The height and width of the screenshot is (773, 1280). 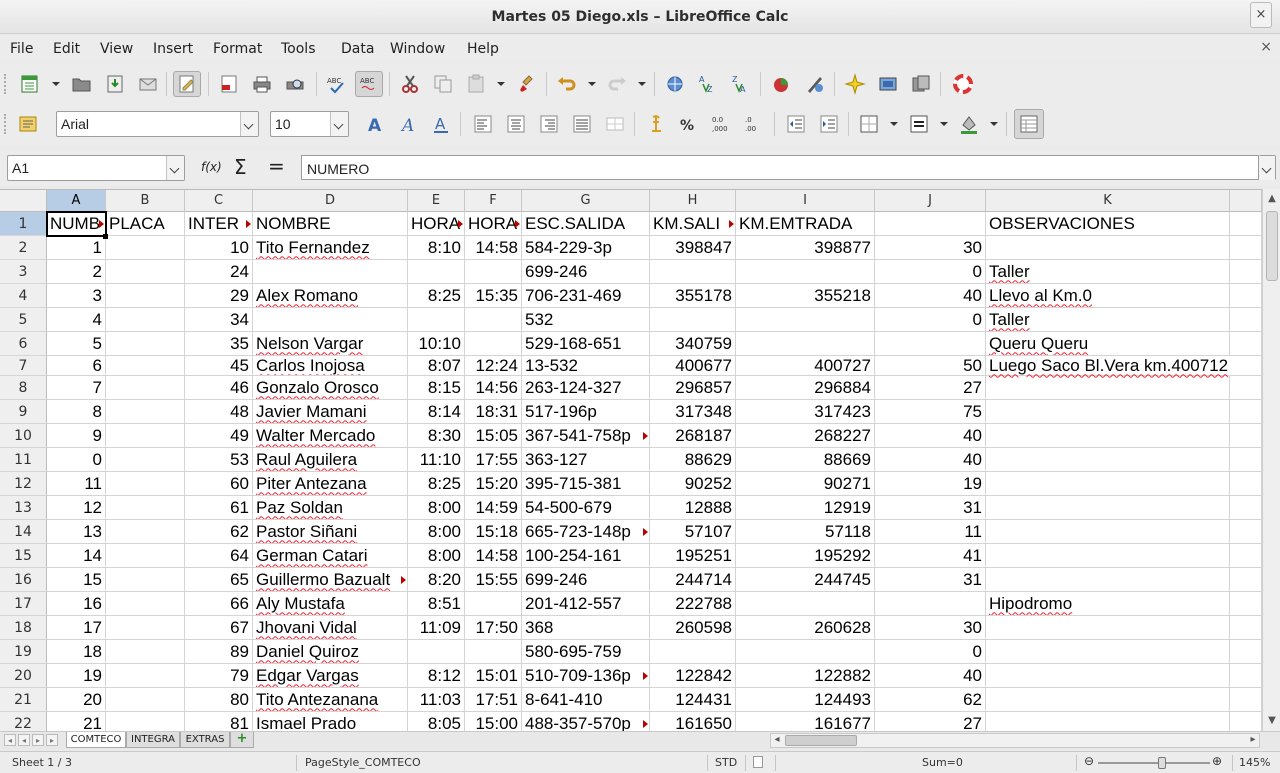 What do you see at coordinates (1261, 15) in the screenshot?
I see `window-close-button: ×` at bounding box center [1261, 15].